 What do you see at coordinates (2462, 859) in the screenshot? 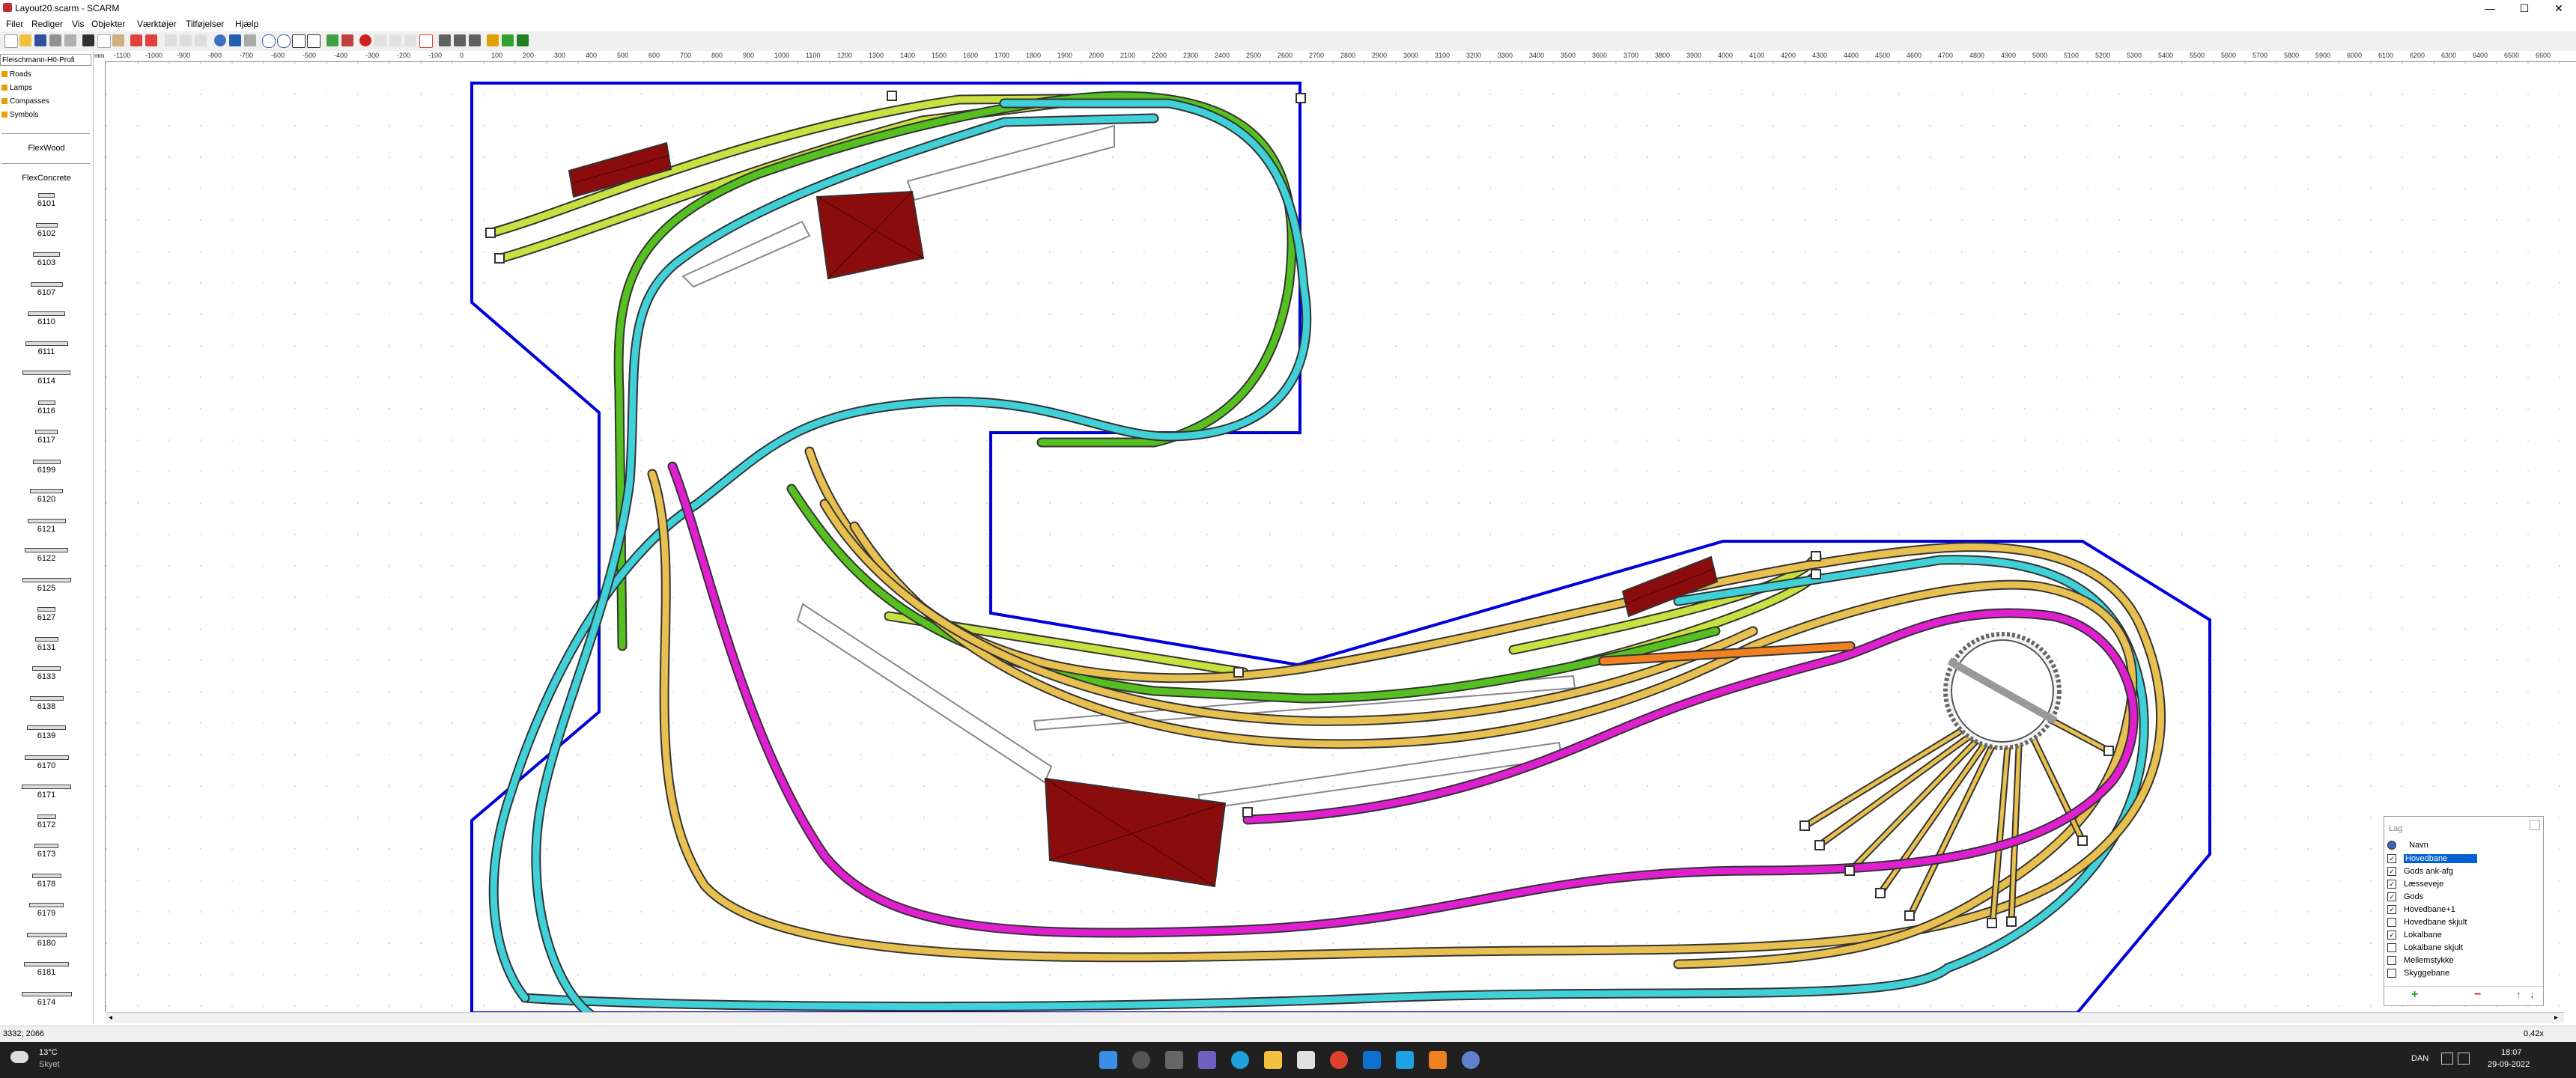
I see `layer-row: ✓ Hovedbane` at bounding box center [2462, 859].